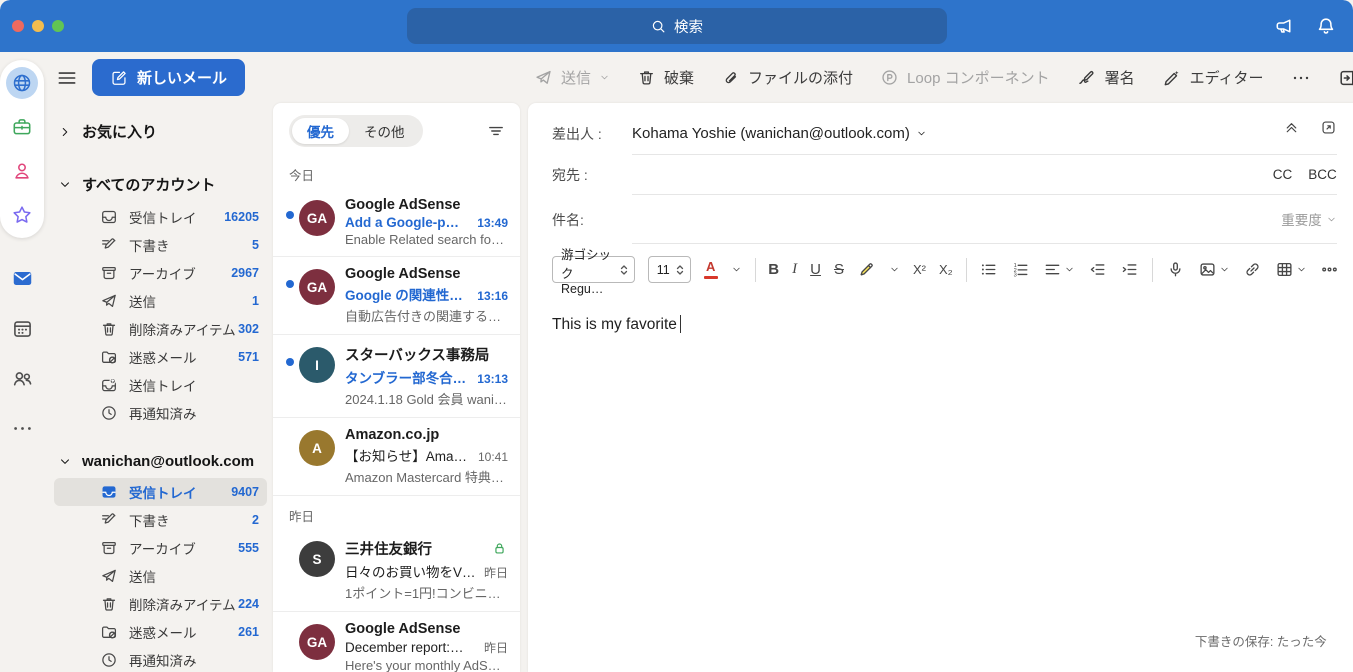 The width and height of the screenshot is (1353, 672). Describe the element at coordinates (1129, 269) in the screenshot. I see `indent-button` at that location.